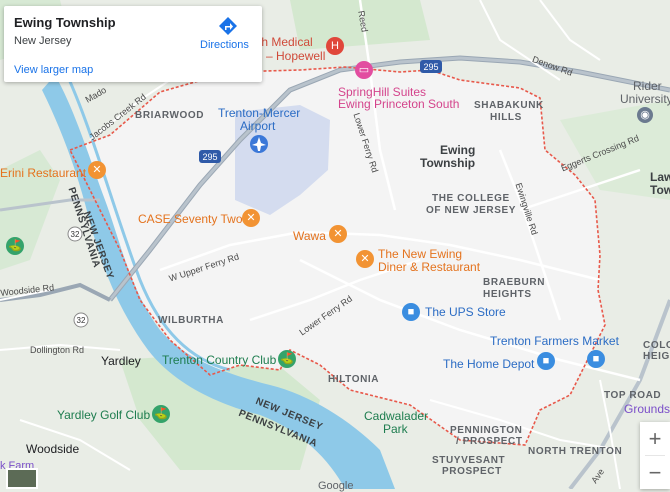 The image size is (670, 492). What do you see at coordinates (53, 70) in the screenshot?
I see `view-larger-map-link: View larger map` at bounding box center [53, 70].